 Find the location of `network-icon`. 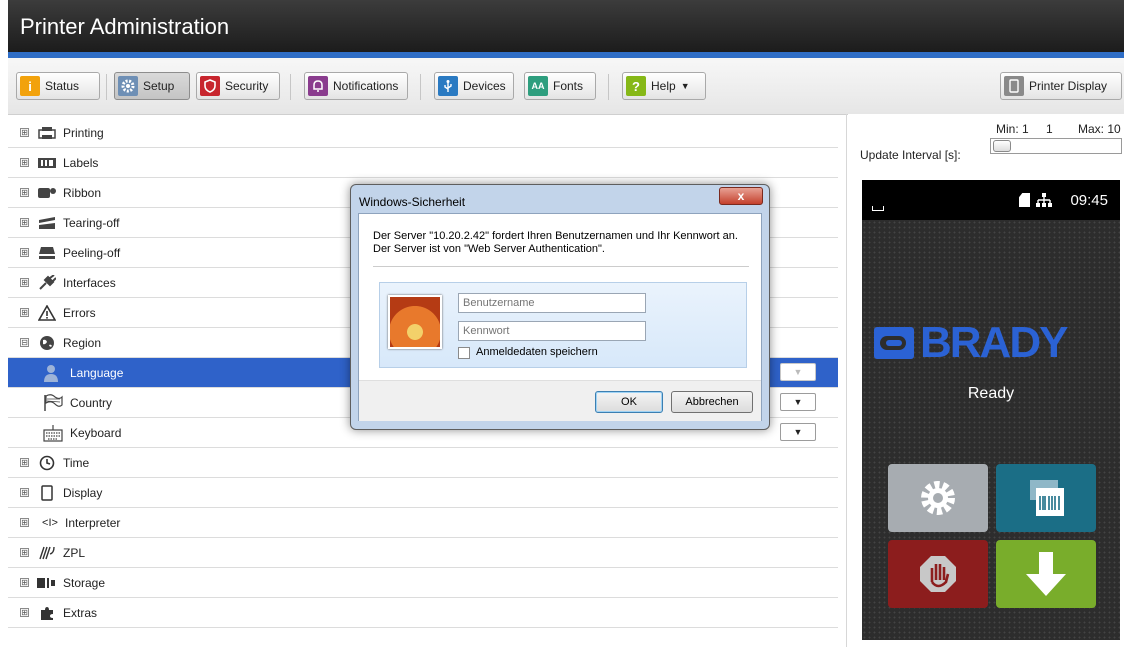

network-icon is located at coordinates (1044, 201).